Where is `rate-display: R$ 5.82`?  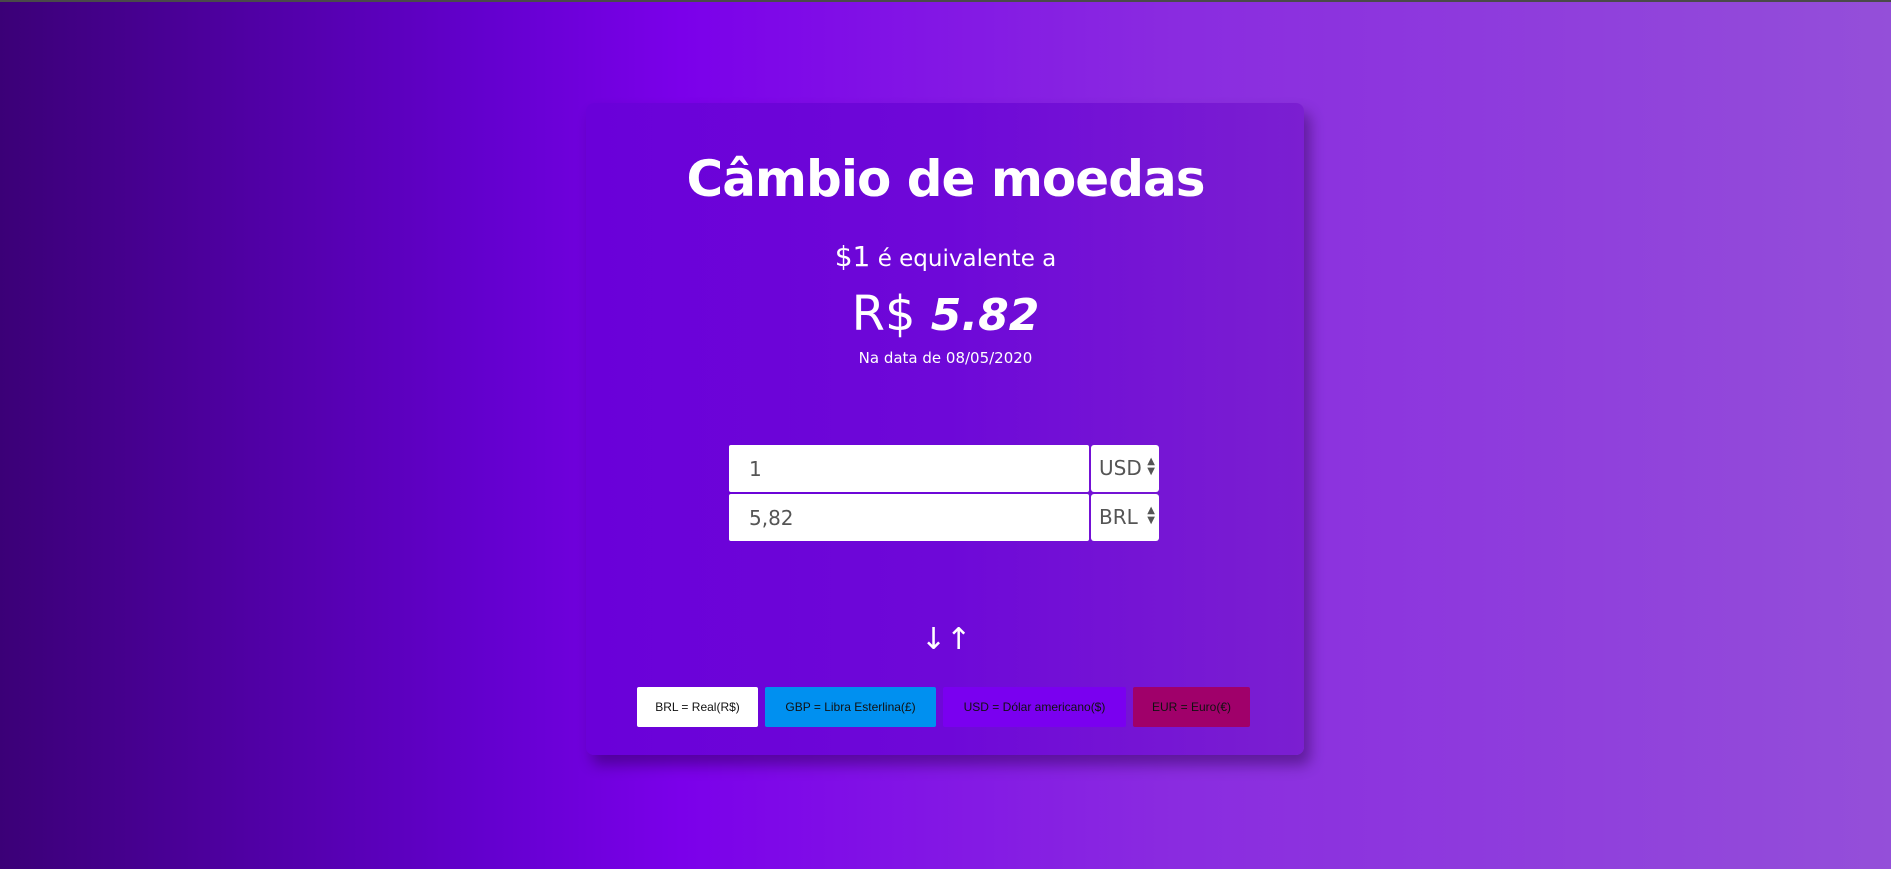 rate-display: R$ 5.82 is located at coordinates (945, 314).